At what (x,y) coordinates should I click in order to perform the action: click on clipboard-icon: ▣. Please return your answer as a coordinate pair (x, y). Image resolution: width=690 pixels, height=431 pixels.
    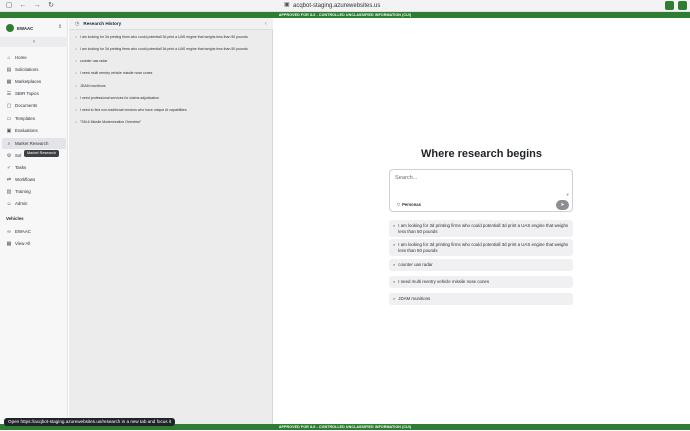
    Looking at the image, I should click on (9, 130).